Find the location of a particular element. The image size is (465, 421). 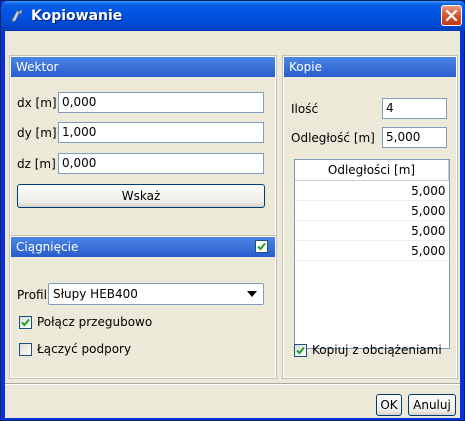

wektor-header: Wektor is located at coordinates (143, 67).